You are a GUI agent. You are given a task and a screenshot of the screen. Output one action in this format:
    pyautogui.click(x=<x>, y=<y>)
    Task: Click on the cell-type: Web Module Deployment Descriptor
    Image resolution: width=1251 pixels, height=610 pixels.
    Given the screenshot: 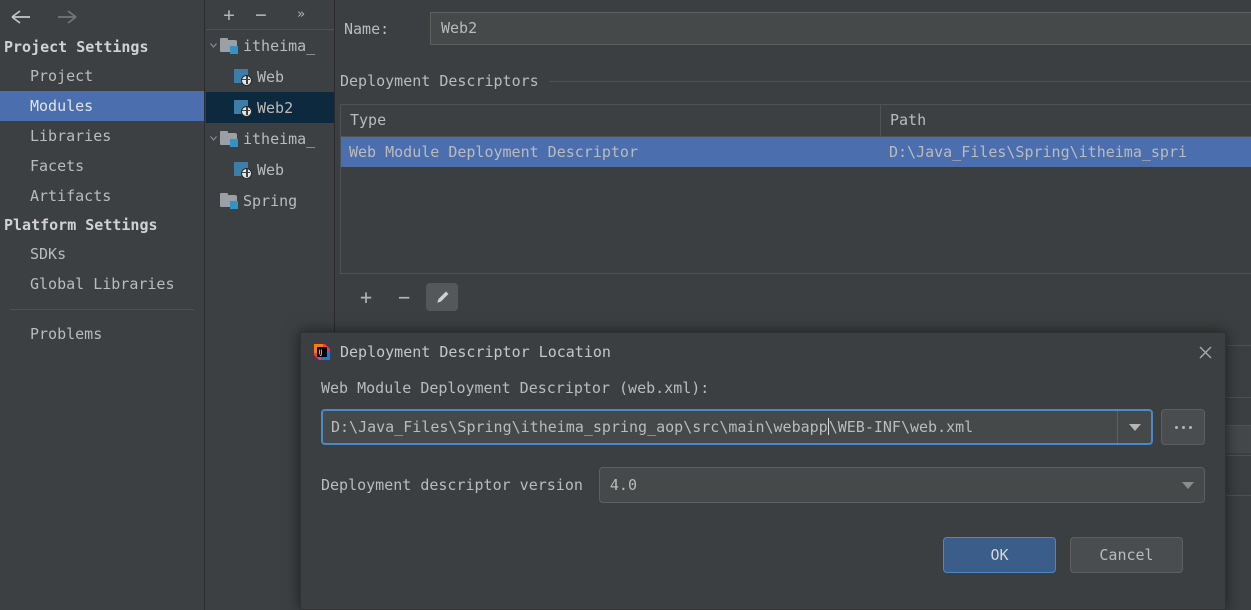 What is the action you would take?
    pyautogui.click(x=493, y=152)
    